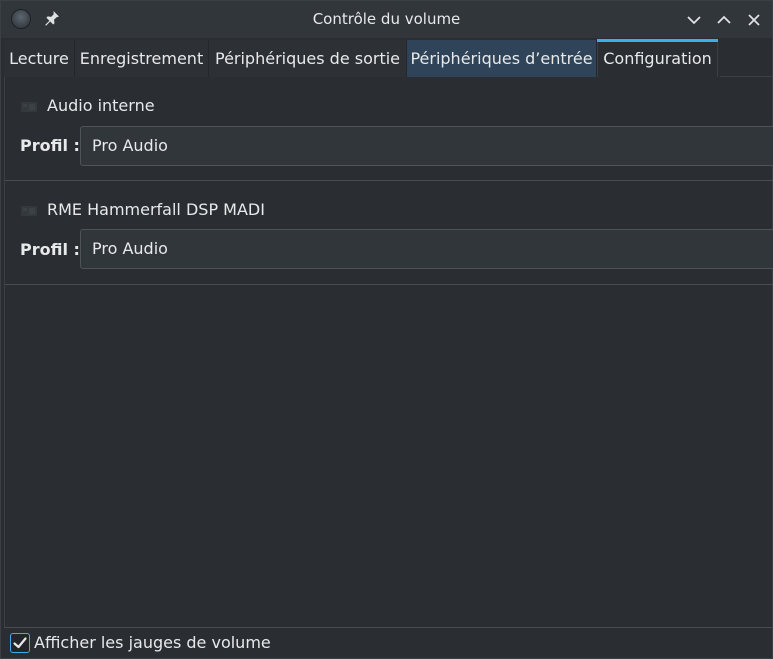  What do you see at coordinates (101, 105) in the screenshot?
I see `device-name: Audio interne` at bounding box center [101, 105].